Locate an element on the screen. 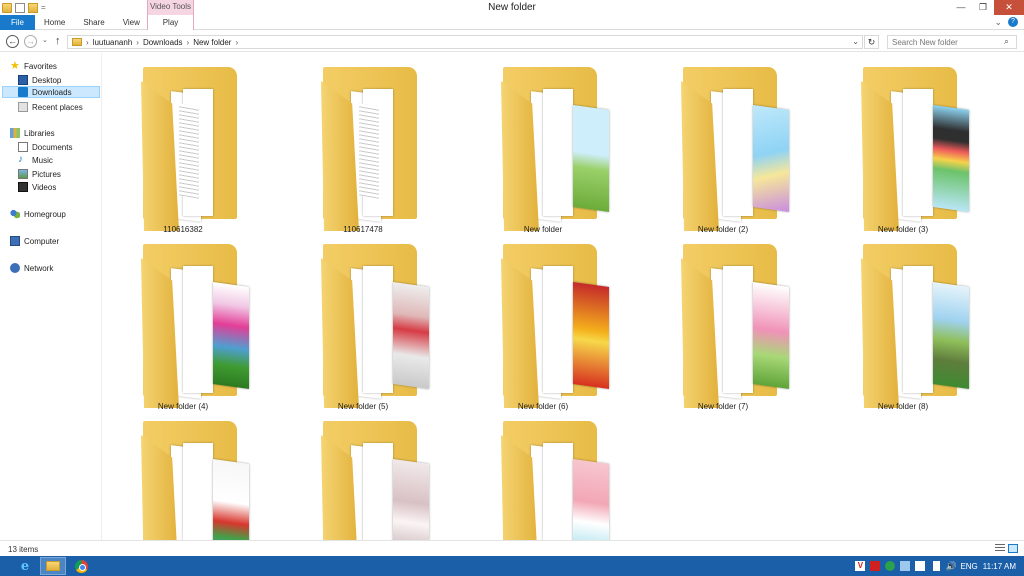  nav-homegroup: Homegroup is located at coordinates (38, 214).